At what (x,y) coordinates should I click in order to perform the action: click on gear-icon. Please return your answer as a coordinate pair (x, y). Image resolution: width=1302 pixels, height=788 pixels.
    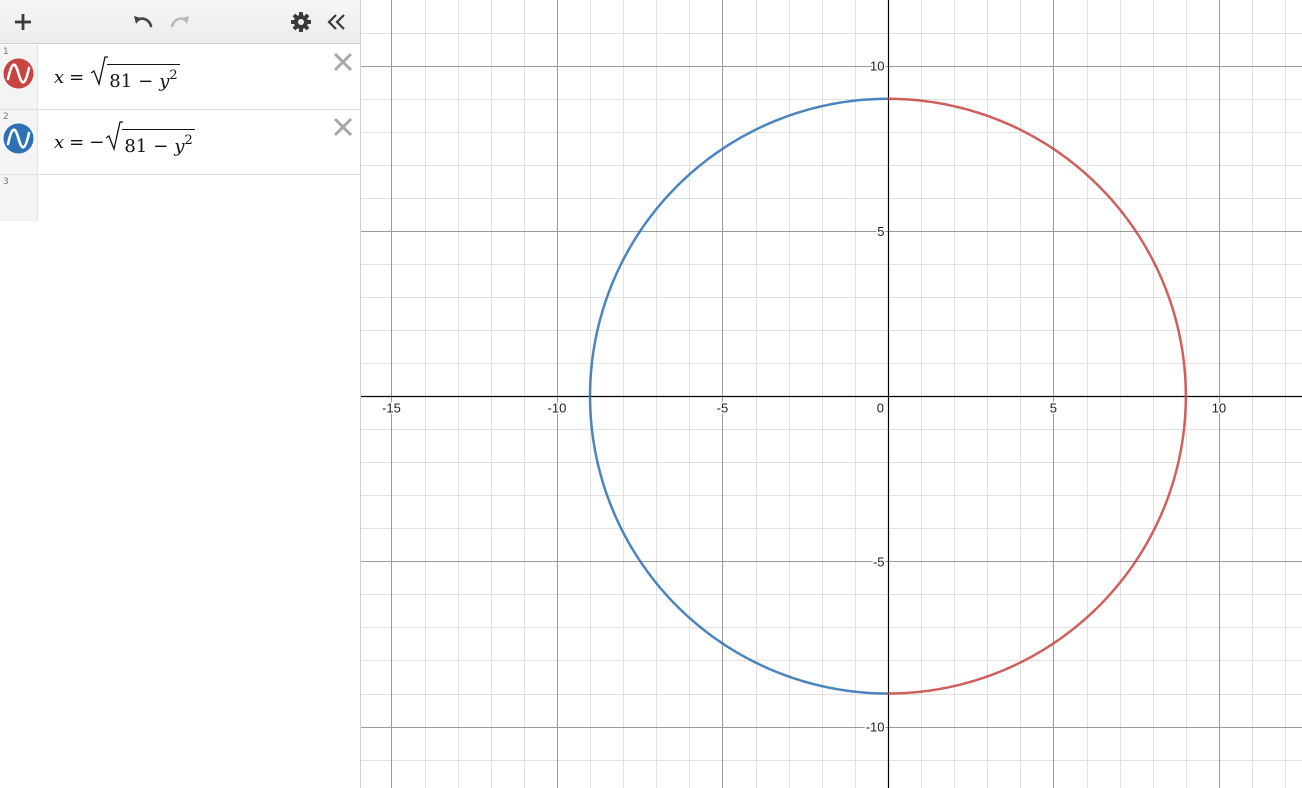
    Looking at the image, I should click on (301, 22).